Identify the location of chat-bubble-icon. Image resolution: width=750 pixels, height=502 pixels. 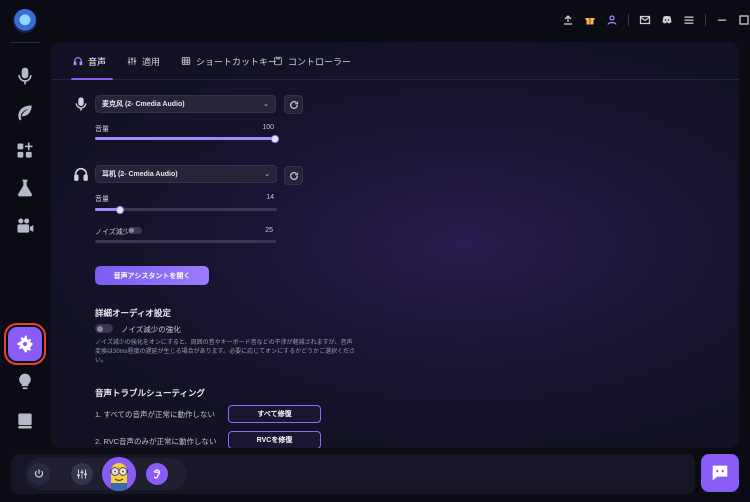
(720, 473).